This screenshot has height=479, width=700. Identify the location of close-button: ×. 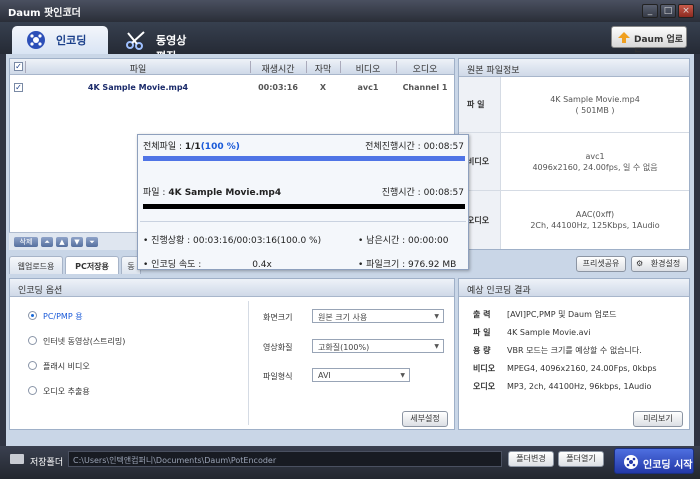
(686, 11).